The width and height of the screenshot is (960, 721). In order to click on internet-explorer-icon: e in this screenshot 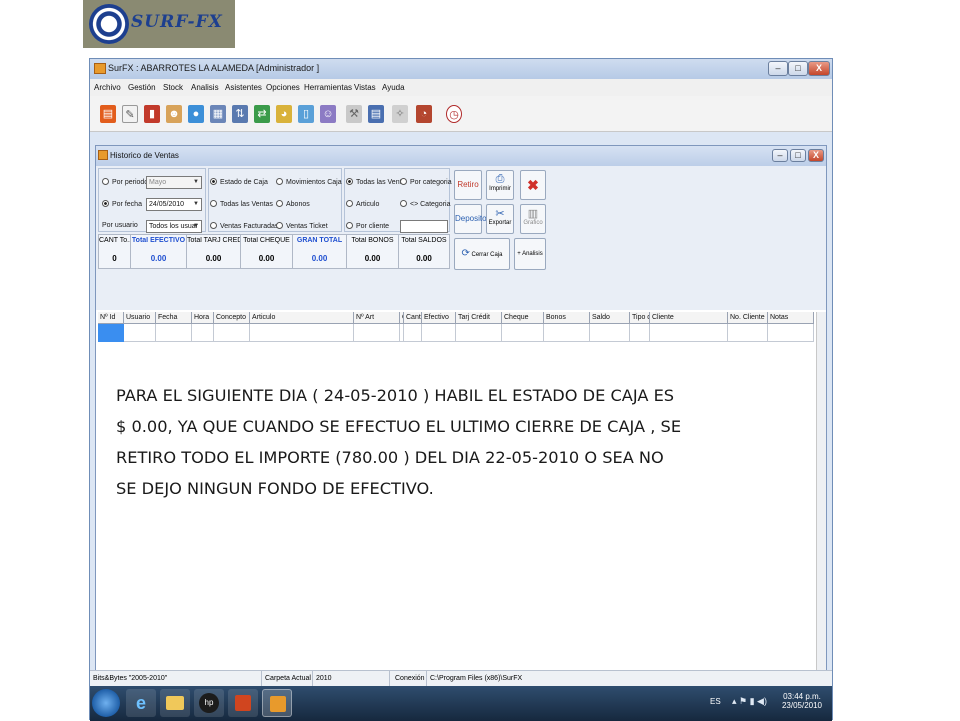, I will do `click(141, 703)`.